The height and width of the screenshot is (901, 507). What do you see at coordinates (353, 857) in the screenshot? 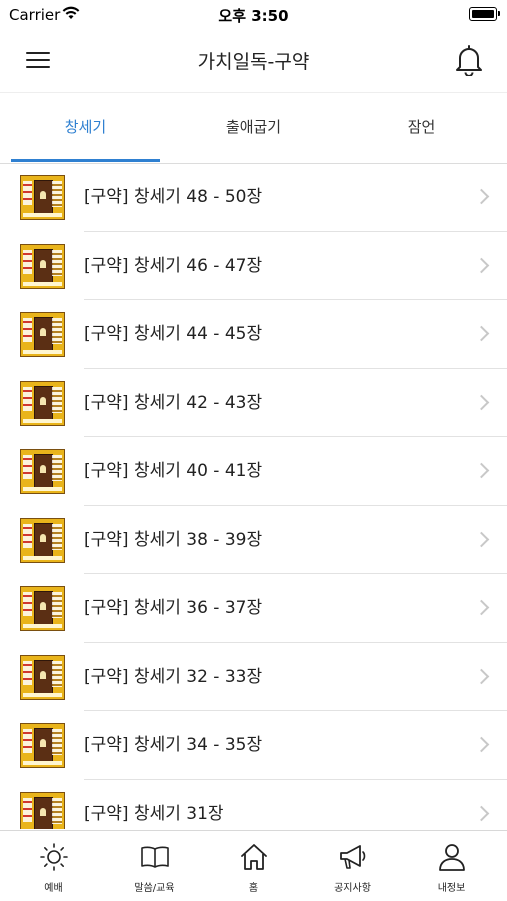
I see `megaphone-icon` at bounding box center [353, 857].